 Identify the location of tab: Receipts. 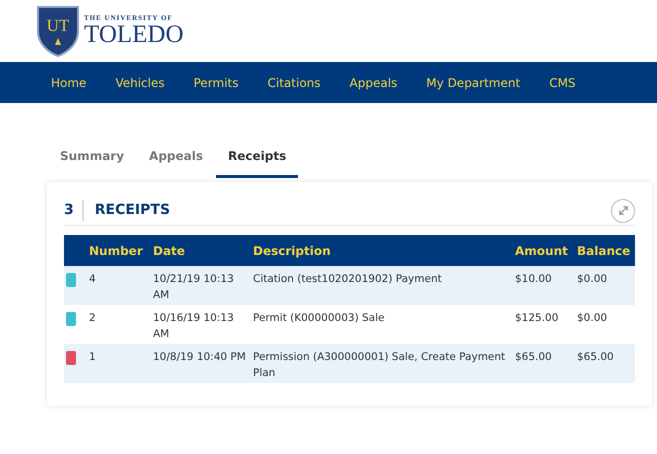
(257, 162).